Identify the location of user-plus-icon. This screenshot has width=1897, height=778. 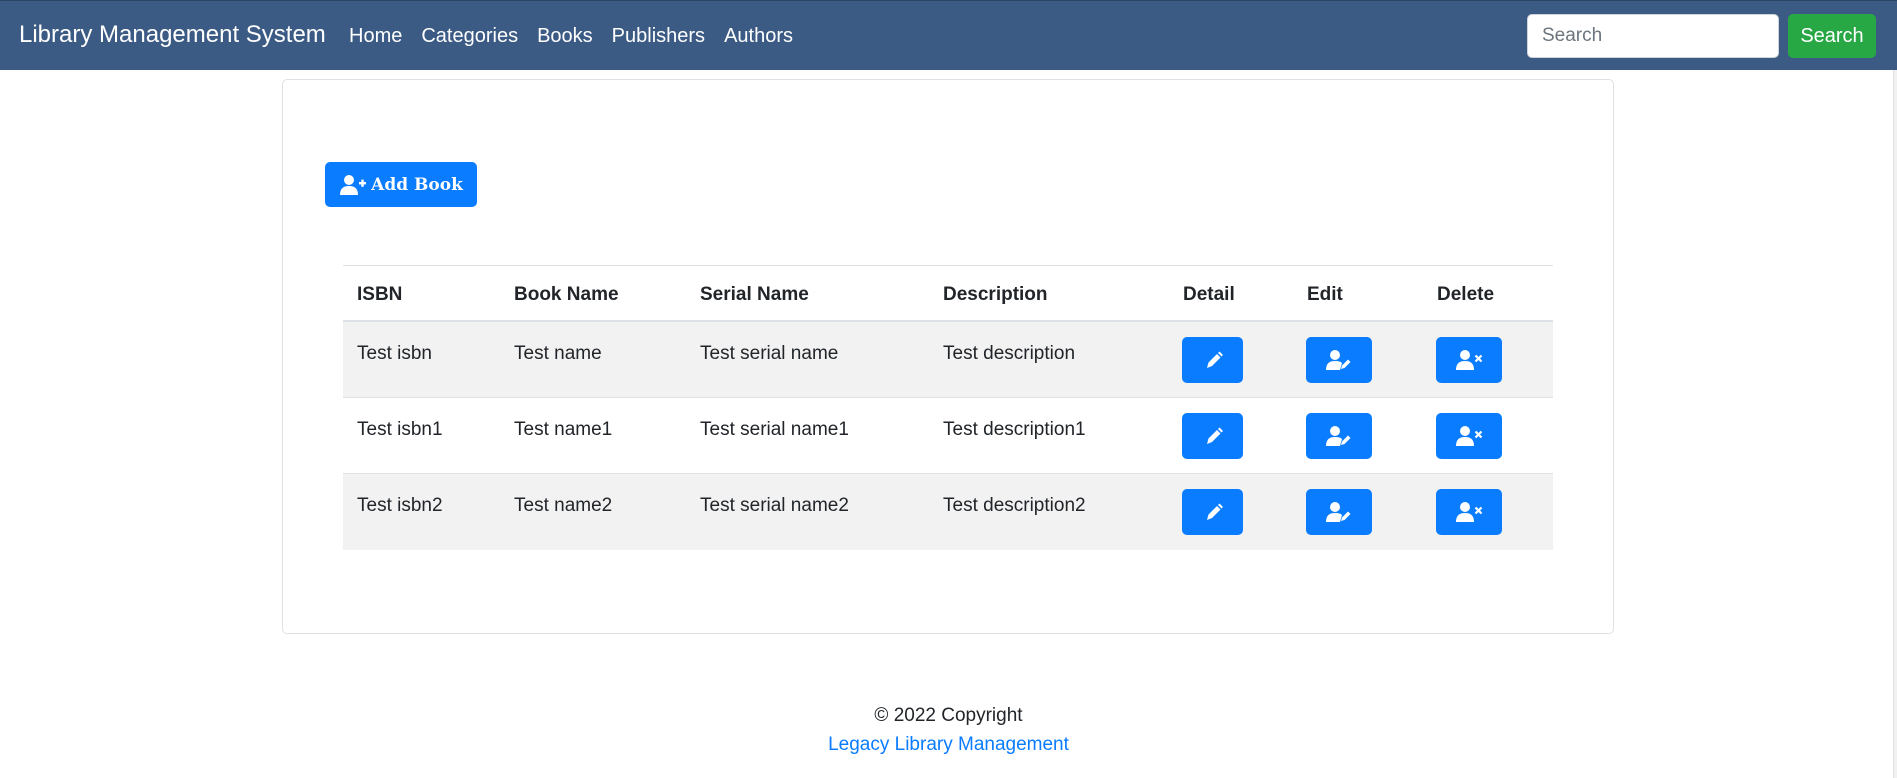
(353, 184).